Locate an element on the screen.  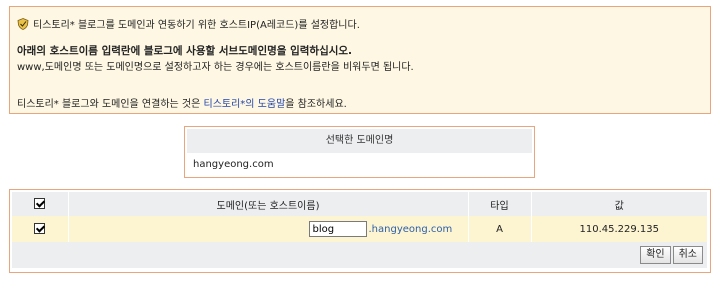
table-row: .hangyeong.com A 110.45.229.135 is located at coordinates (360, 229).